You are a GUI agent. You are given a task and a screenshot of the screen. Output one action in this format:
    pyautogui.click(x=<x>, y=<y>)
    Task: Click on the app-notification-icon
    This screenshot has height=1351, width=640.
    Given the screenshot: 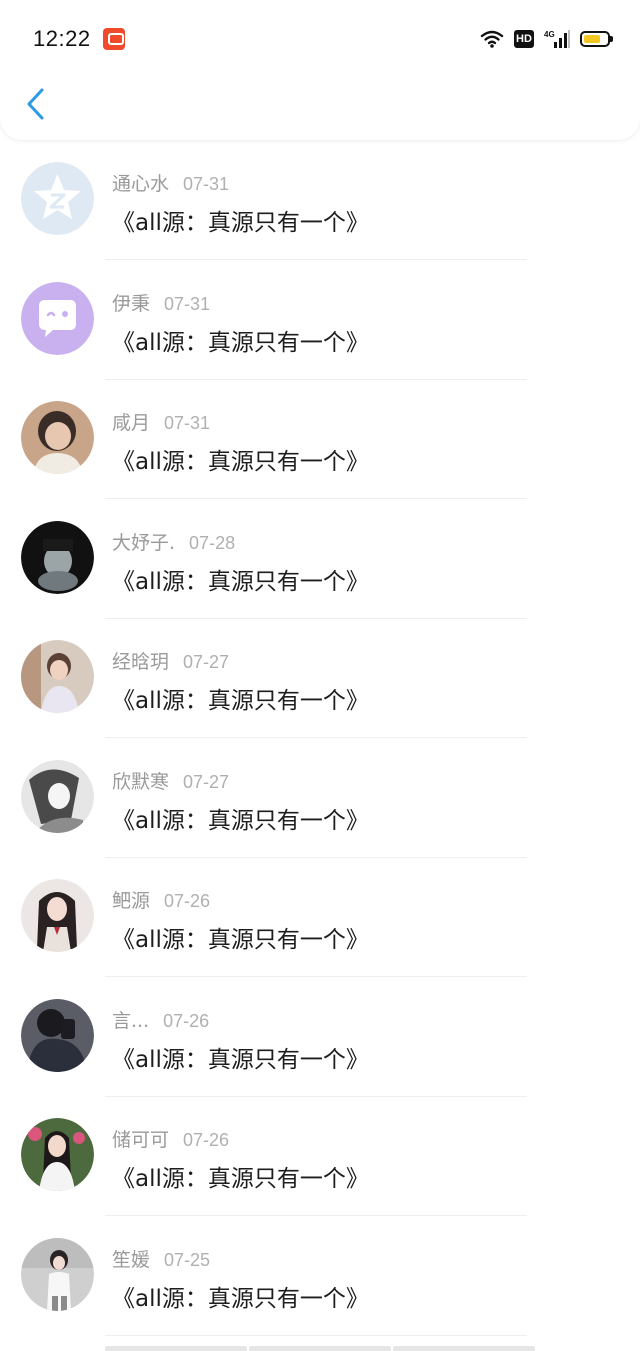 What is the action you would take?
    pyautogui.click(x=114, y=39)
    